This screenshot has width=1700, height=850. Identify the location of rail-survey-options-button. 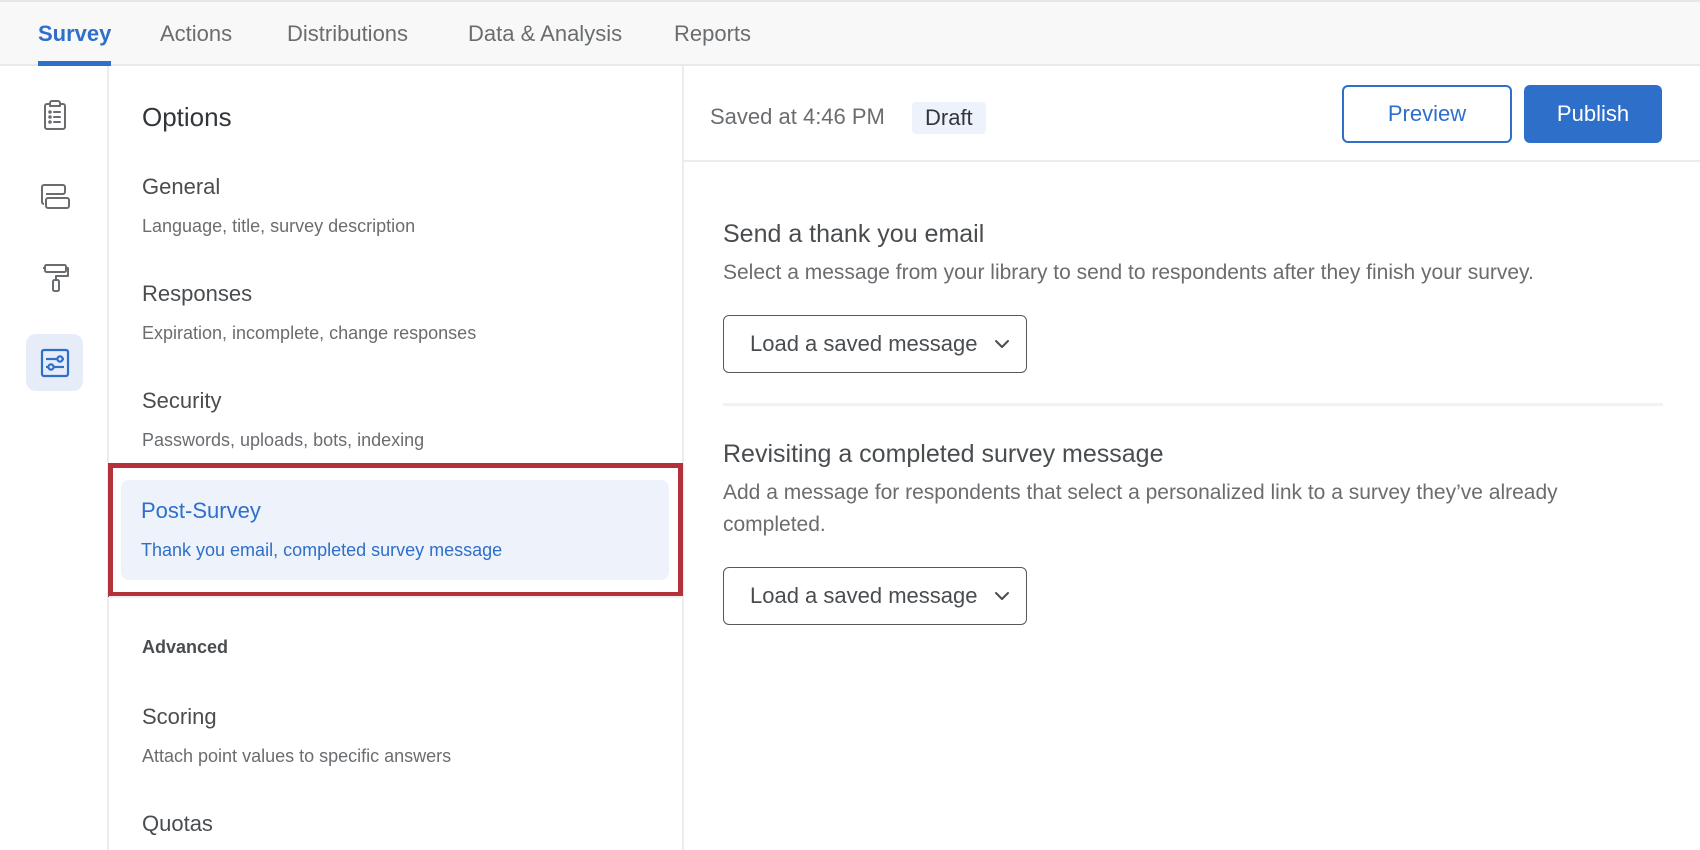
(54, 362).